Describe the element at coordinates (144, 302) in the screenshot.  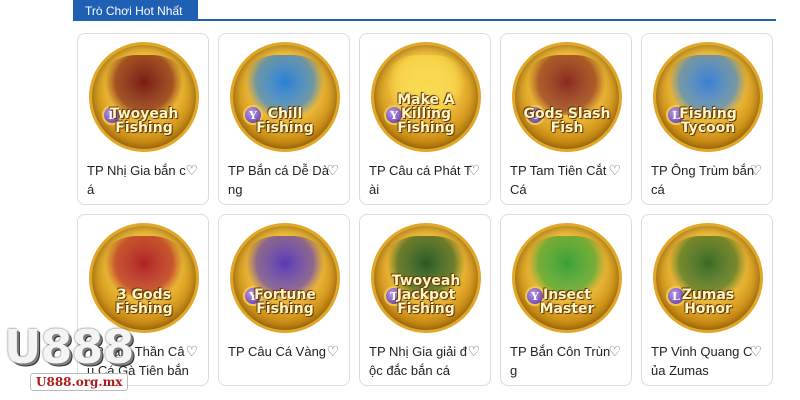
I see `game-logo: 3 Gods Fishing` at that location.